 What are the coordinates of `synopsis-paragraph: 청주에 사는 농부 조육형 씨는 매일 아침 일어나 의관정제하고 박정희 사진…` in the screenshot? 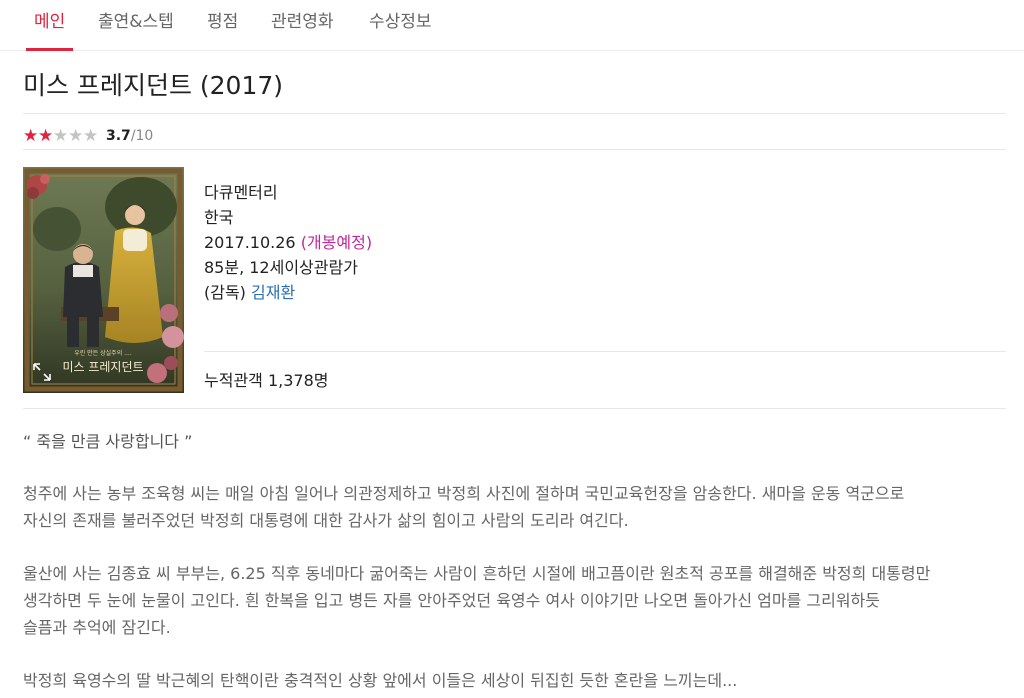 It's located at (518, 507).